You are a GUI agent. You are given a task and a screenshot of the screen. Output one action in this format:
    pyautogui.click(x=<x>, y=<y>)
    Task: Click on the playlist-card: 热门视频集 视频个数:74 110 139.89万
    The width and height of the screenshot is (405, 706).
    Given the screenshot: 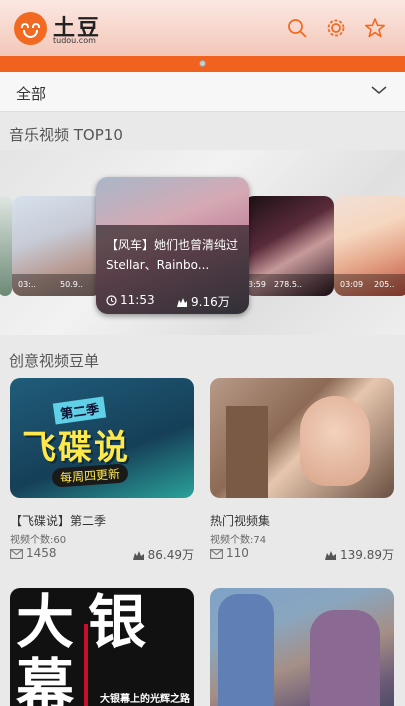 What is the action you would take?
    pyautogui.click(x=302, y=471)
    